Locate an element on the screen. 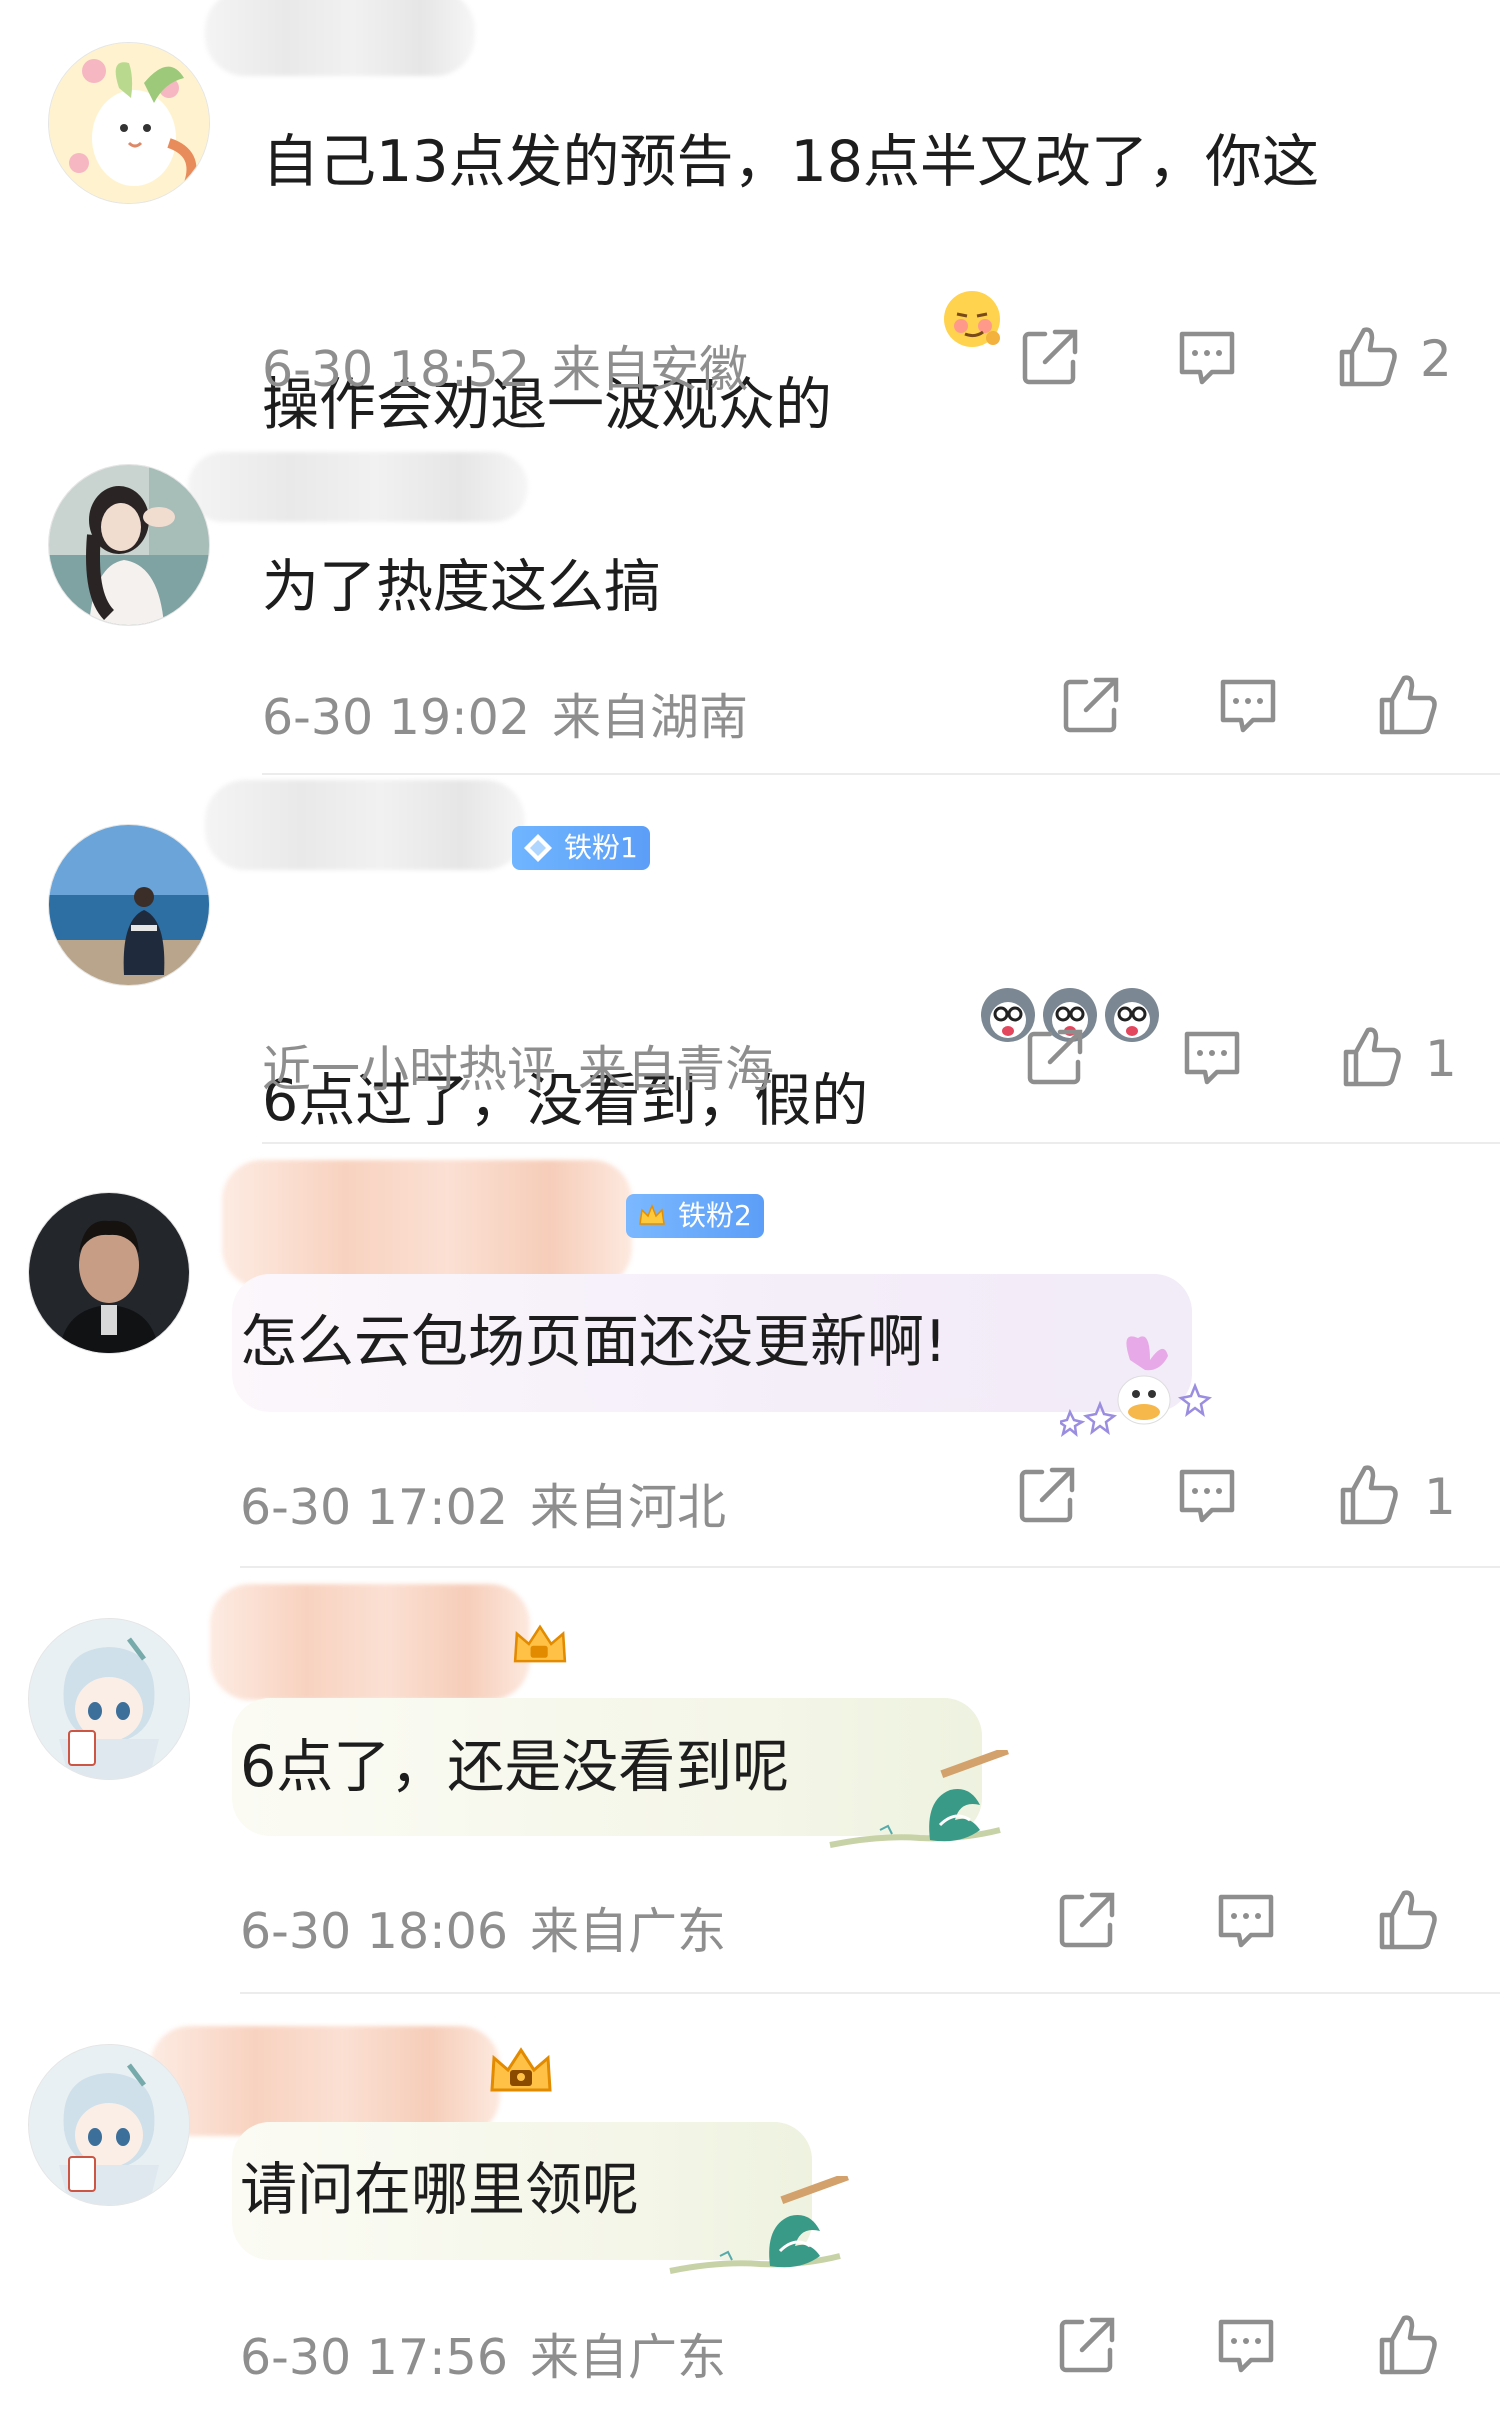  bunny-avatar-icon is located at coordinates (129, 123).